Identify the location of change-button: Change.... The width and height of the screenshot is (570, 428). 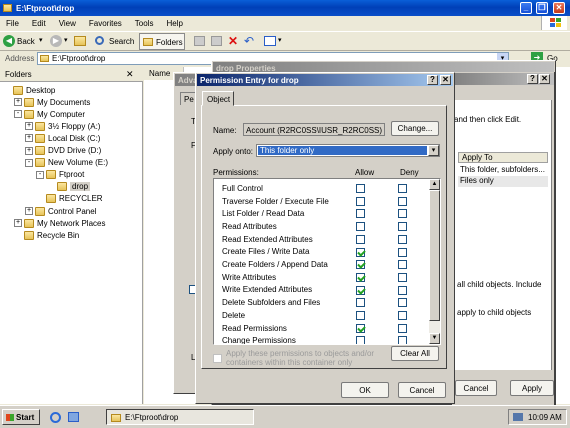
(415, 128).